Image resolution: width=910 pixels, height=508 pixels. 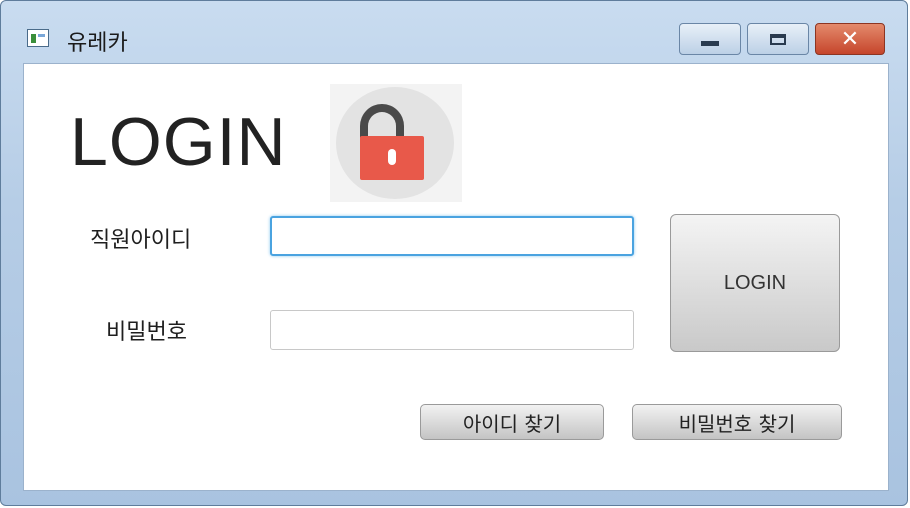 What do you see at coordinates (452, 236) in the screenshot?
I see `employee-id-input` at bounding box center [452, 236].